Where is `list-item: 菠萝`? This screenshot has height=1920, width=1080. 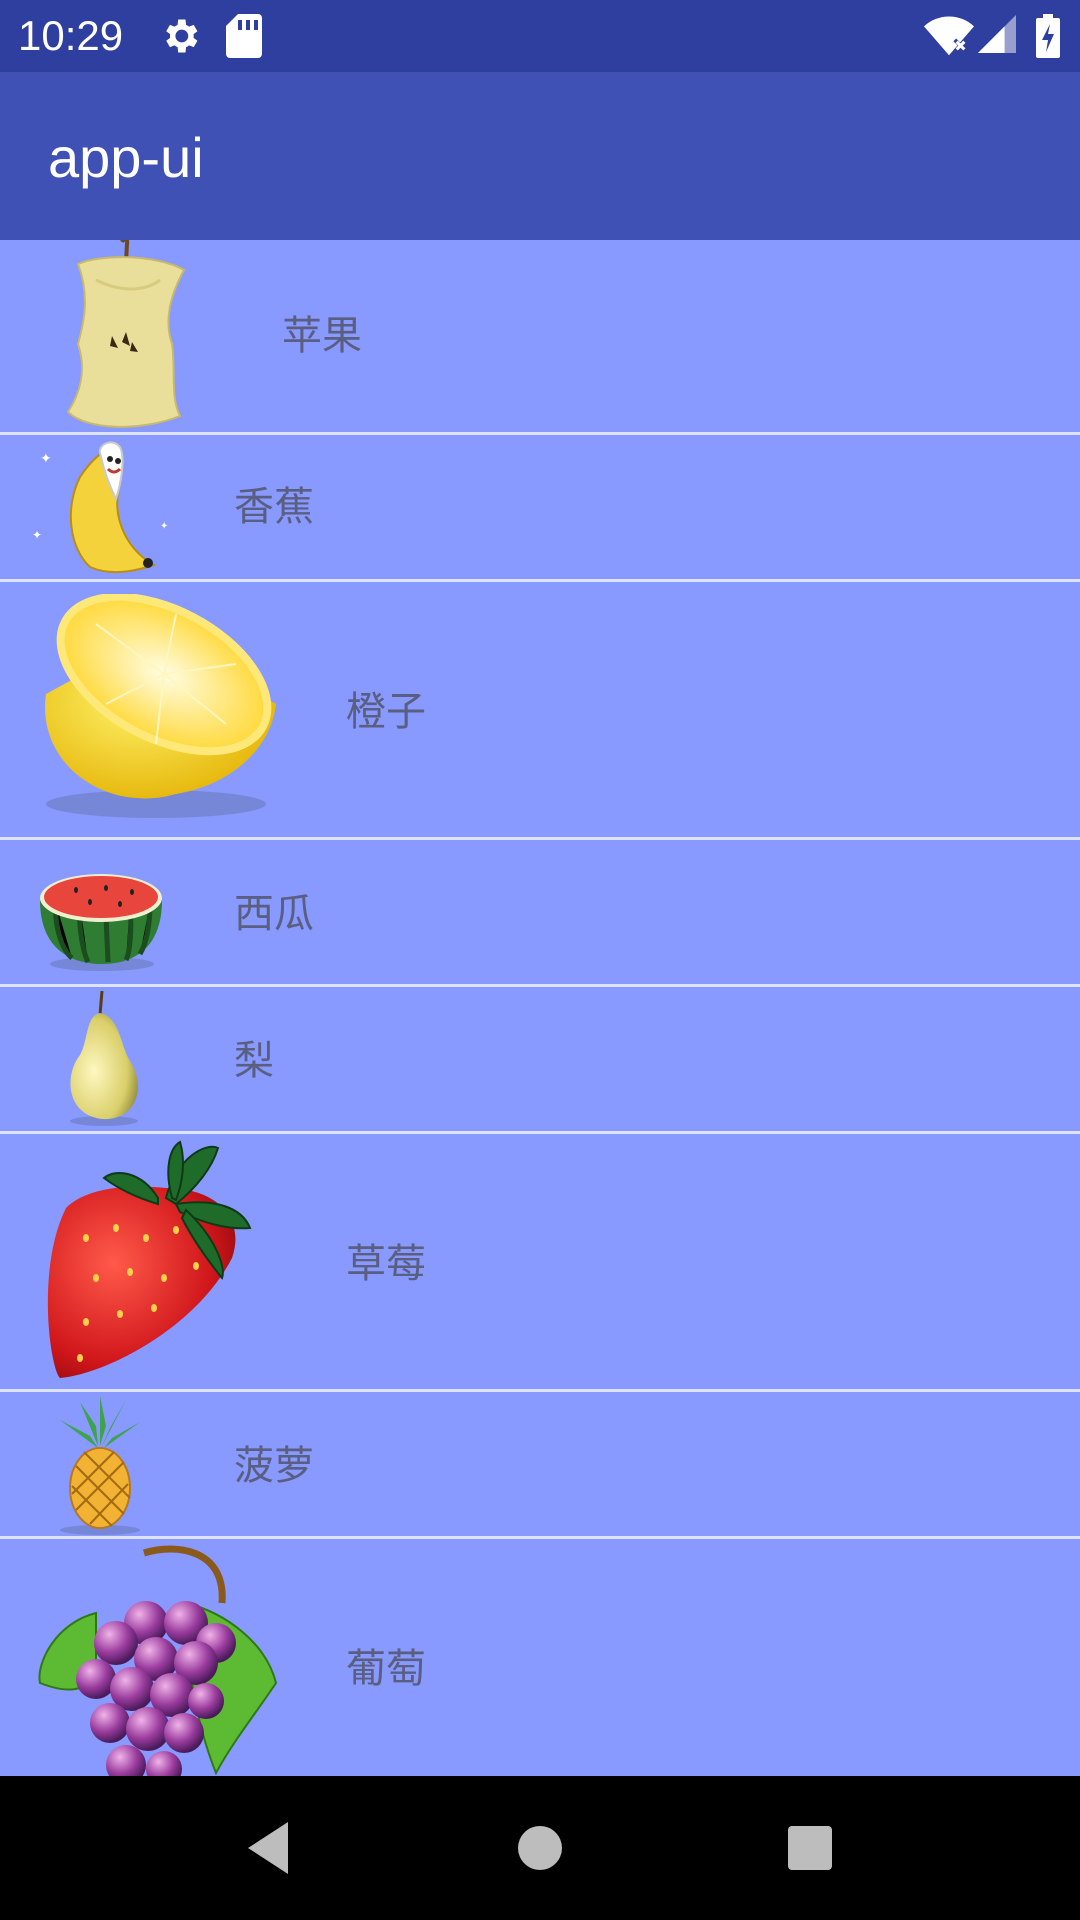 list-item: 菠萝 is located at coordinates (540, 1465).